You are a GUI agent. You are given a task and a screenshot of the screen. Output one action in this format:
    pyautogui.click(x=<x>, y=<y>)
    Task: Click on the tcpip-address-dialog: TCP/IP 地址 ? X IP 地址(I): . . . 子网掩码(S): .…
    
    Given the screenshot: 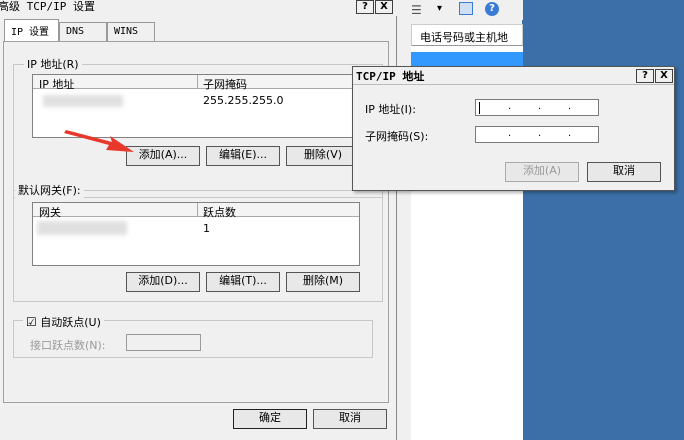 What is the action you would take?
    pyautogui.click(x=513, y=128)
    